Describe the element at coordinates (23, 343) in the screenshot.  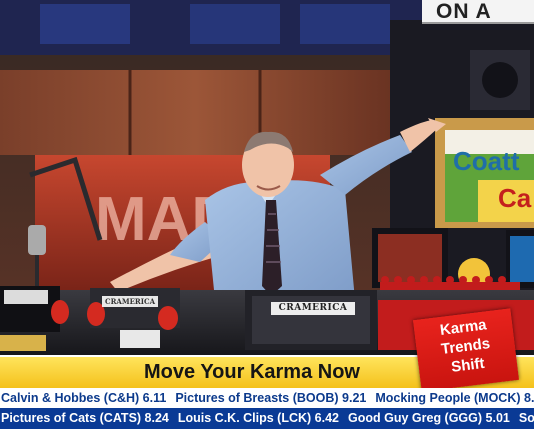
I see `desk-book` at that location.